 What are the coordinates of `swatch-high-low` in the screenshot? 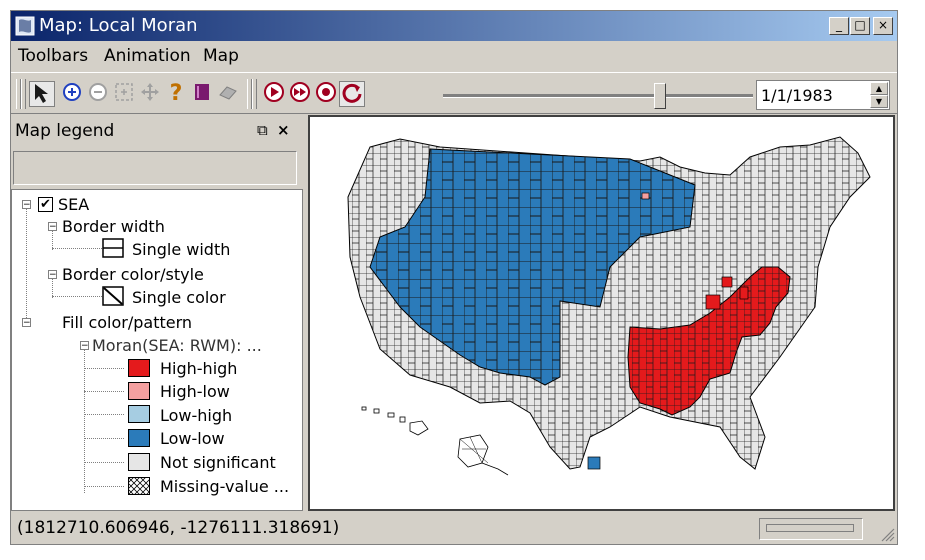 It's located at (139, 391).